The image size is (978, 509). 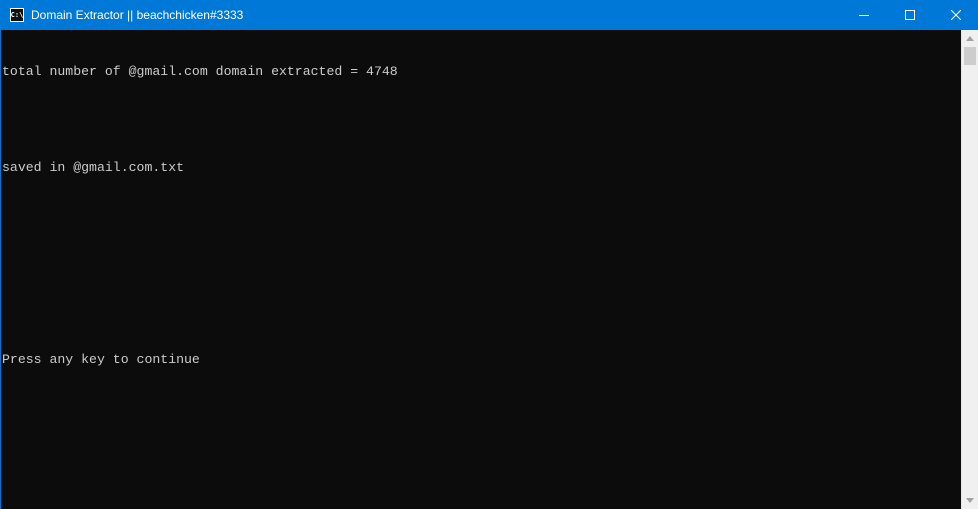 I want to click on close-icon, so click(x=956, y=15).